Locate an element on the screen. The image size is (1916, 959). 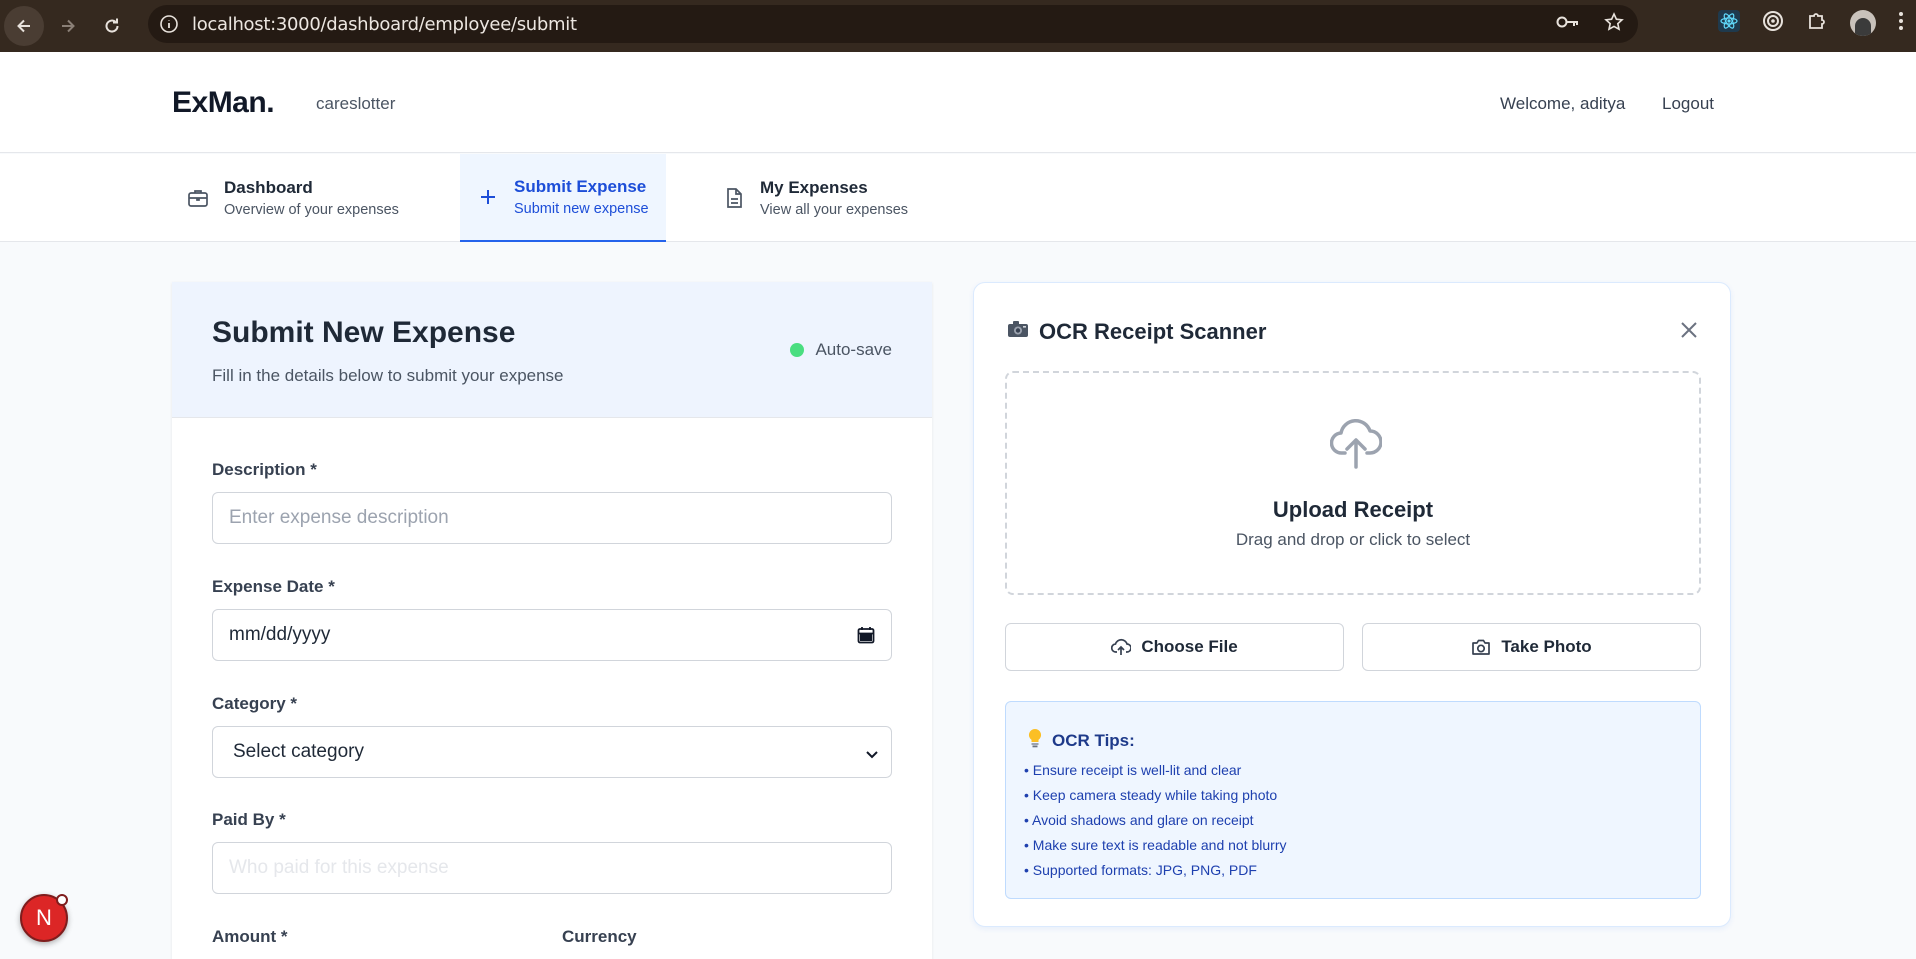
back-button is located at coordinates (24, 26).